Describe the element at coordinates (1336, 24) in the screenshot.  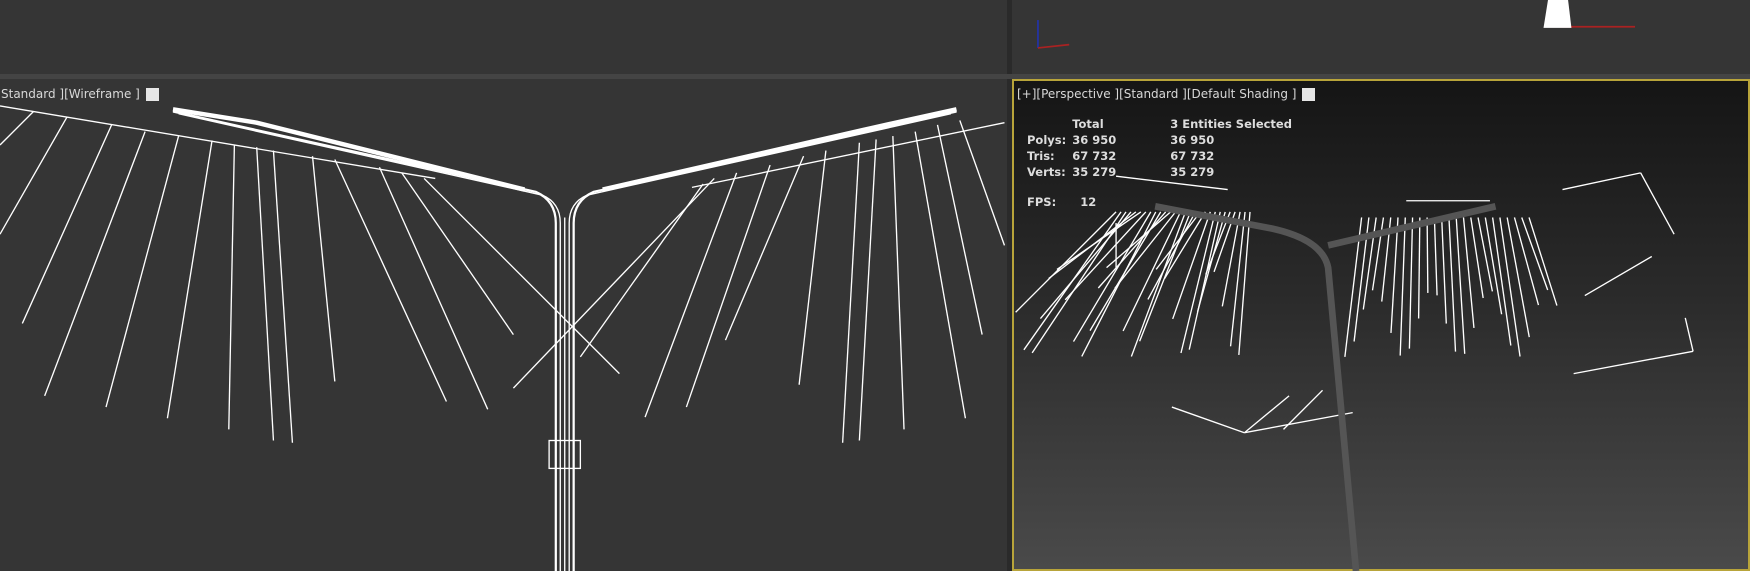
I see `axis-gizmo-icon` at that location.